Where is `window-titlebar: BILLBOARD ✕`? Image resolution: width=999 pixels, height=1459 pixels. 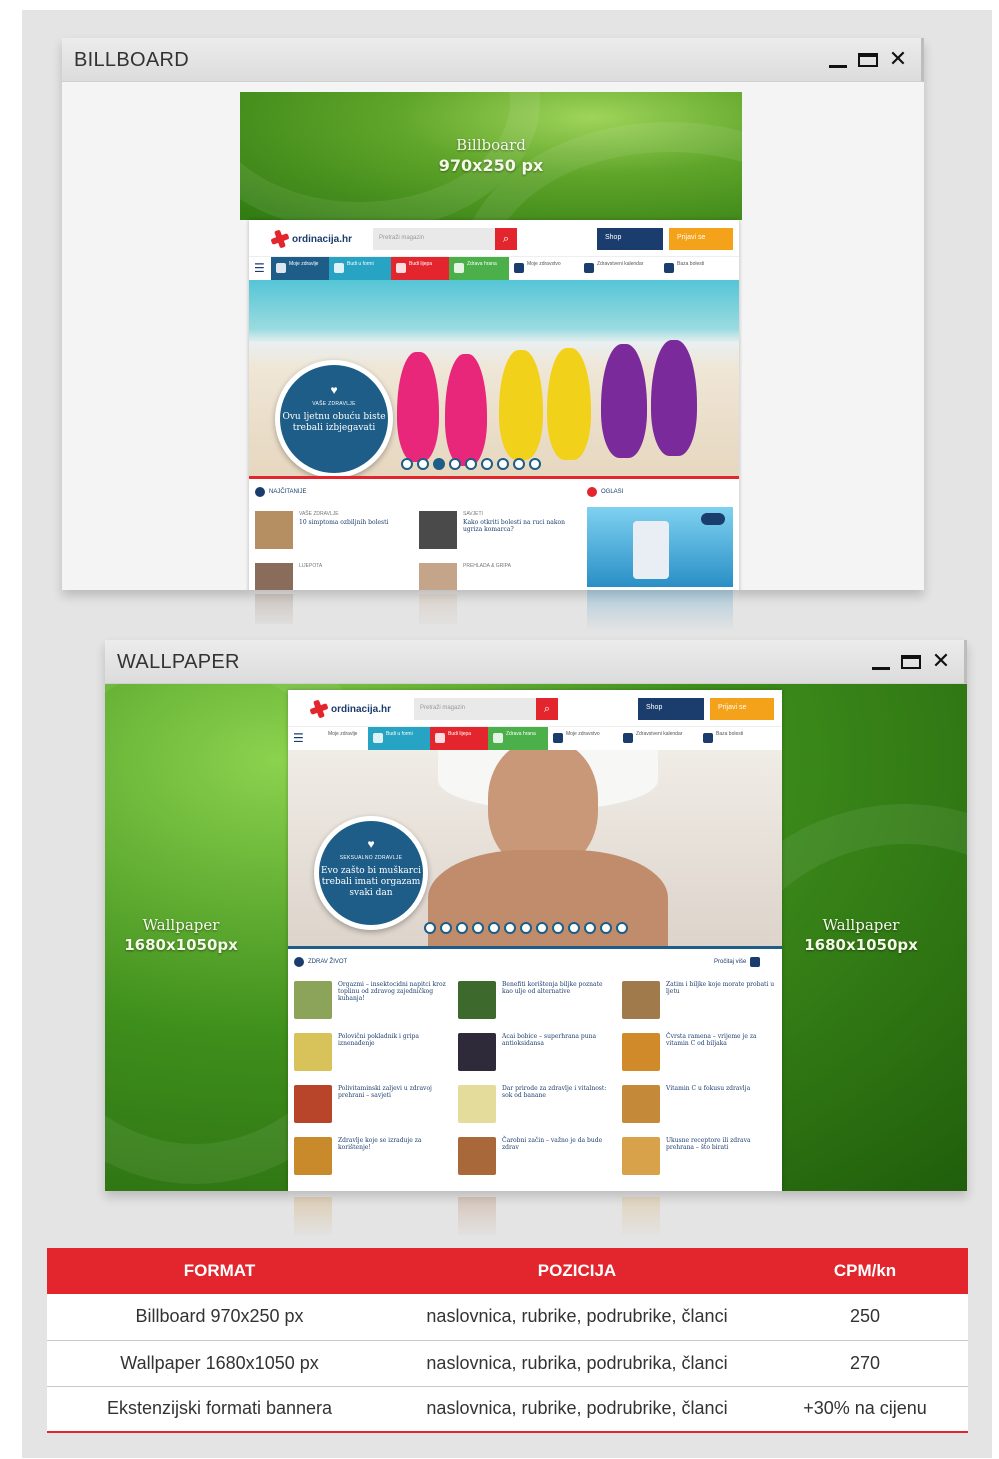 window-titlebar: BILLBOARD ✕ is located at coordinates (493, 60).